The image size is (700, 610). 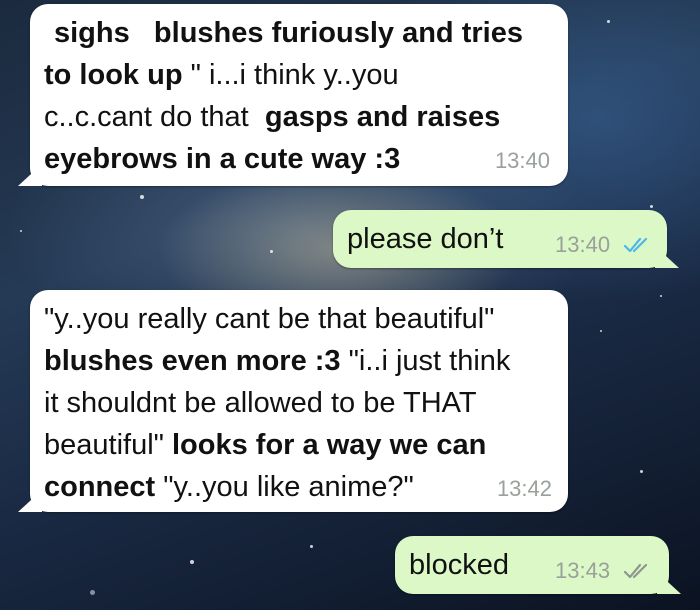 I want to click on message-time: 13:43, so click(x=583, y=570).